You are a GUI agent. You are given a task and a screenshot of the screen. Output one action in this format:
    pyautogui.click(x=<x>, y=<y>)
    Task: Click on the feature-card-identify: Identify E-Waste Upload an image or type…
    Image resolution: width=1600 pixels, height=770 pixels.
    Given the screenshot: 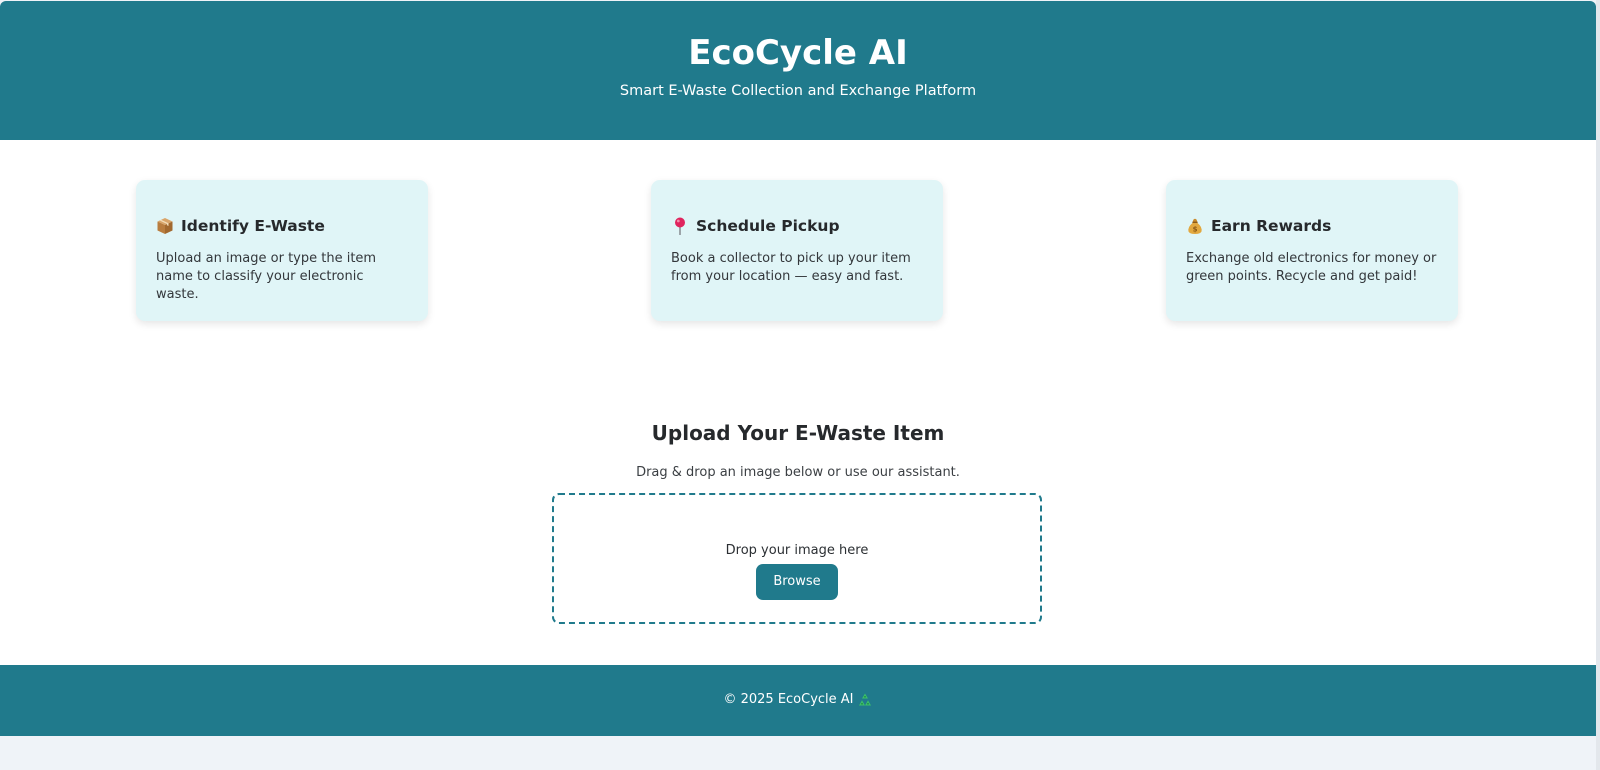 What is the action you would take?
    pyautogui.click(x=282, y=250)
    